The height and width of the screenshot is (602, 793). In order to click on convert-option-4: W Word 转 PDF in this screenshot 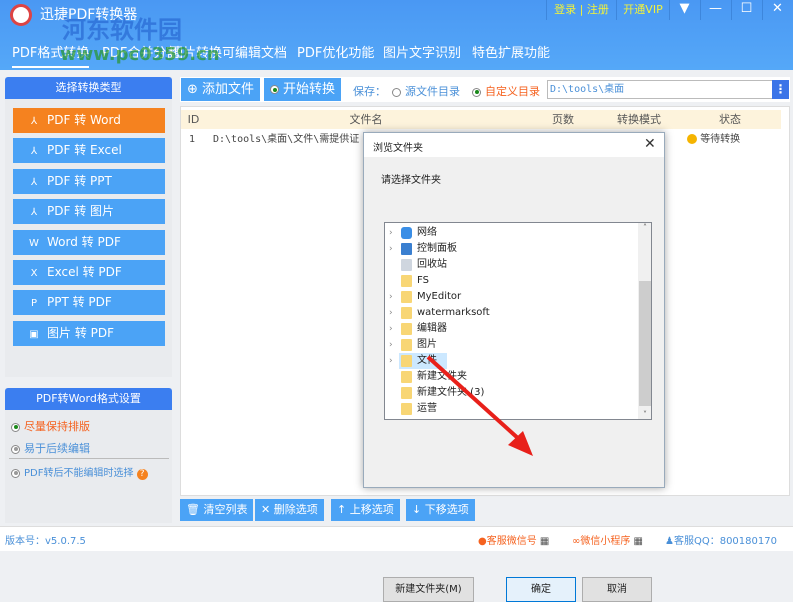, I will do `click(89, 242)`.